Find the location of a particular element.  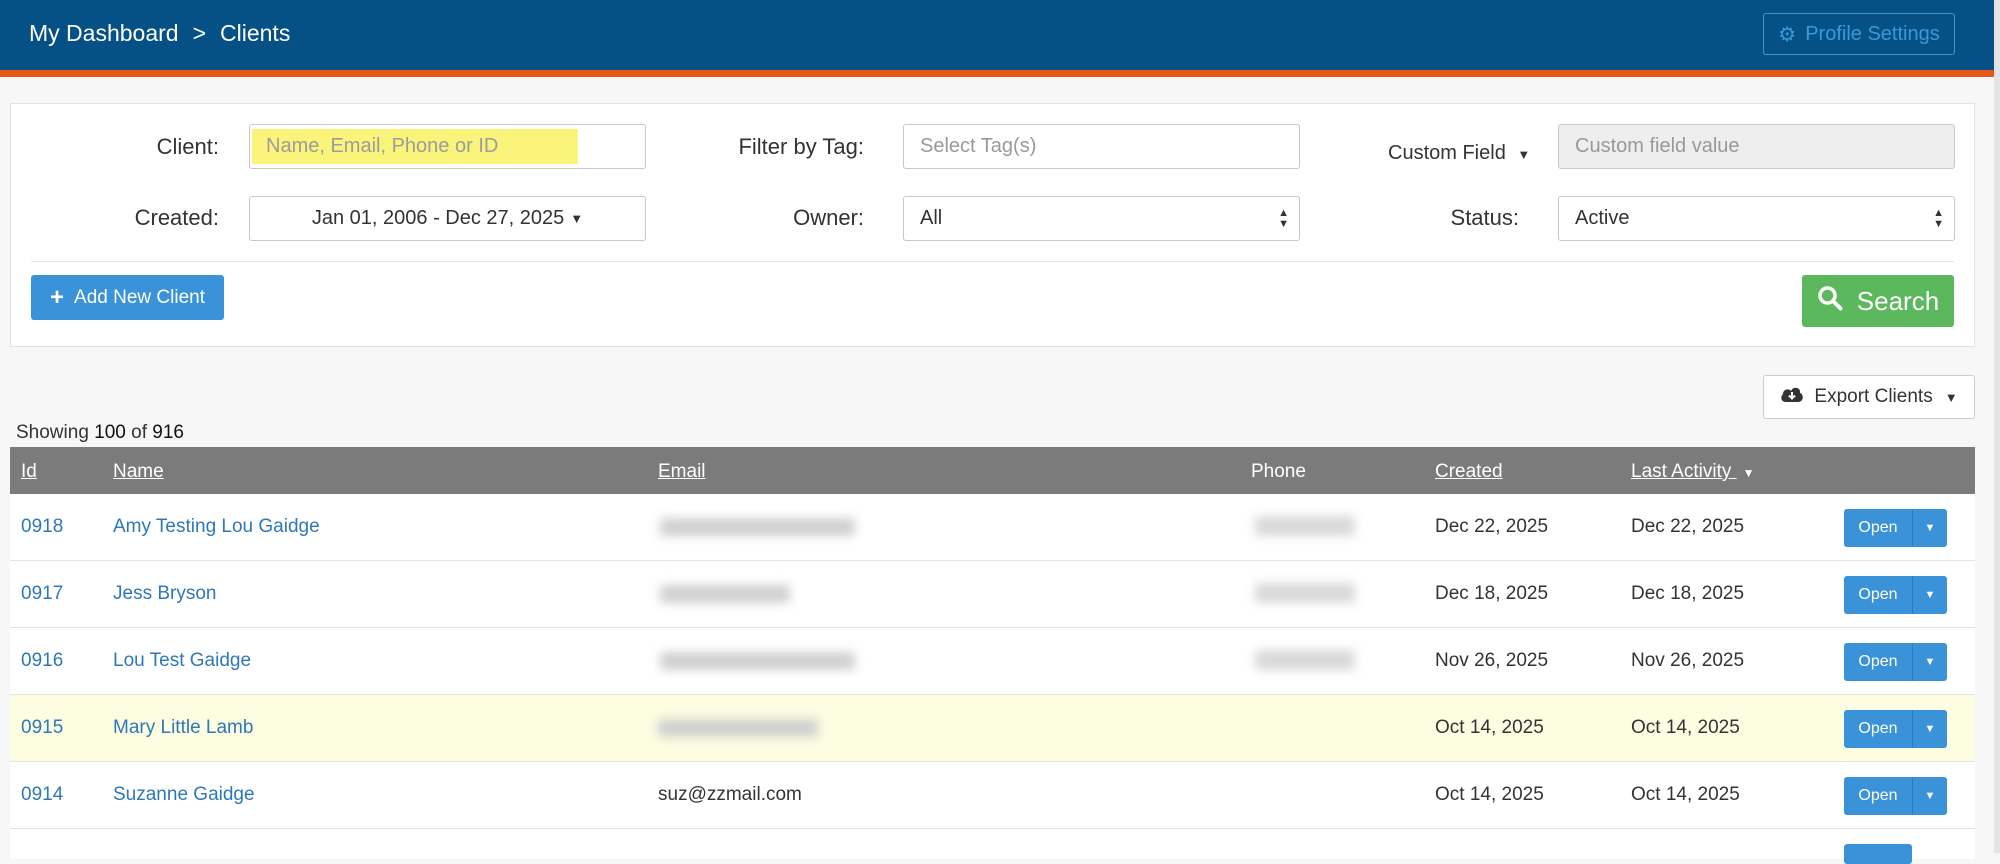

table-row is located at coordinates (992, 846).